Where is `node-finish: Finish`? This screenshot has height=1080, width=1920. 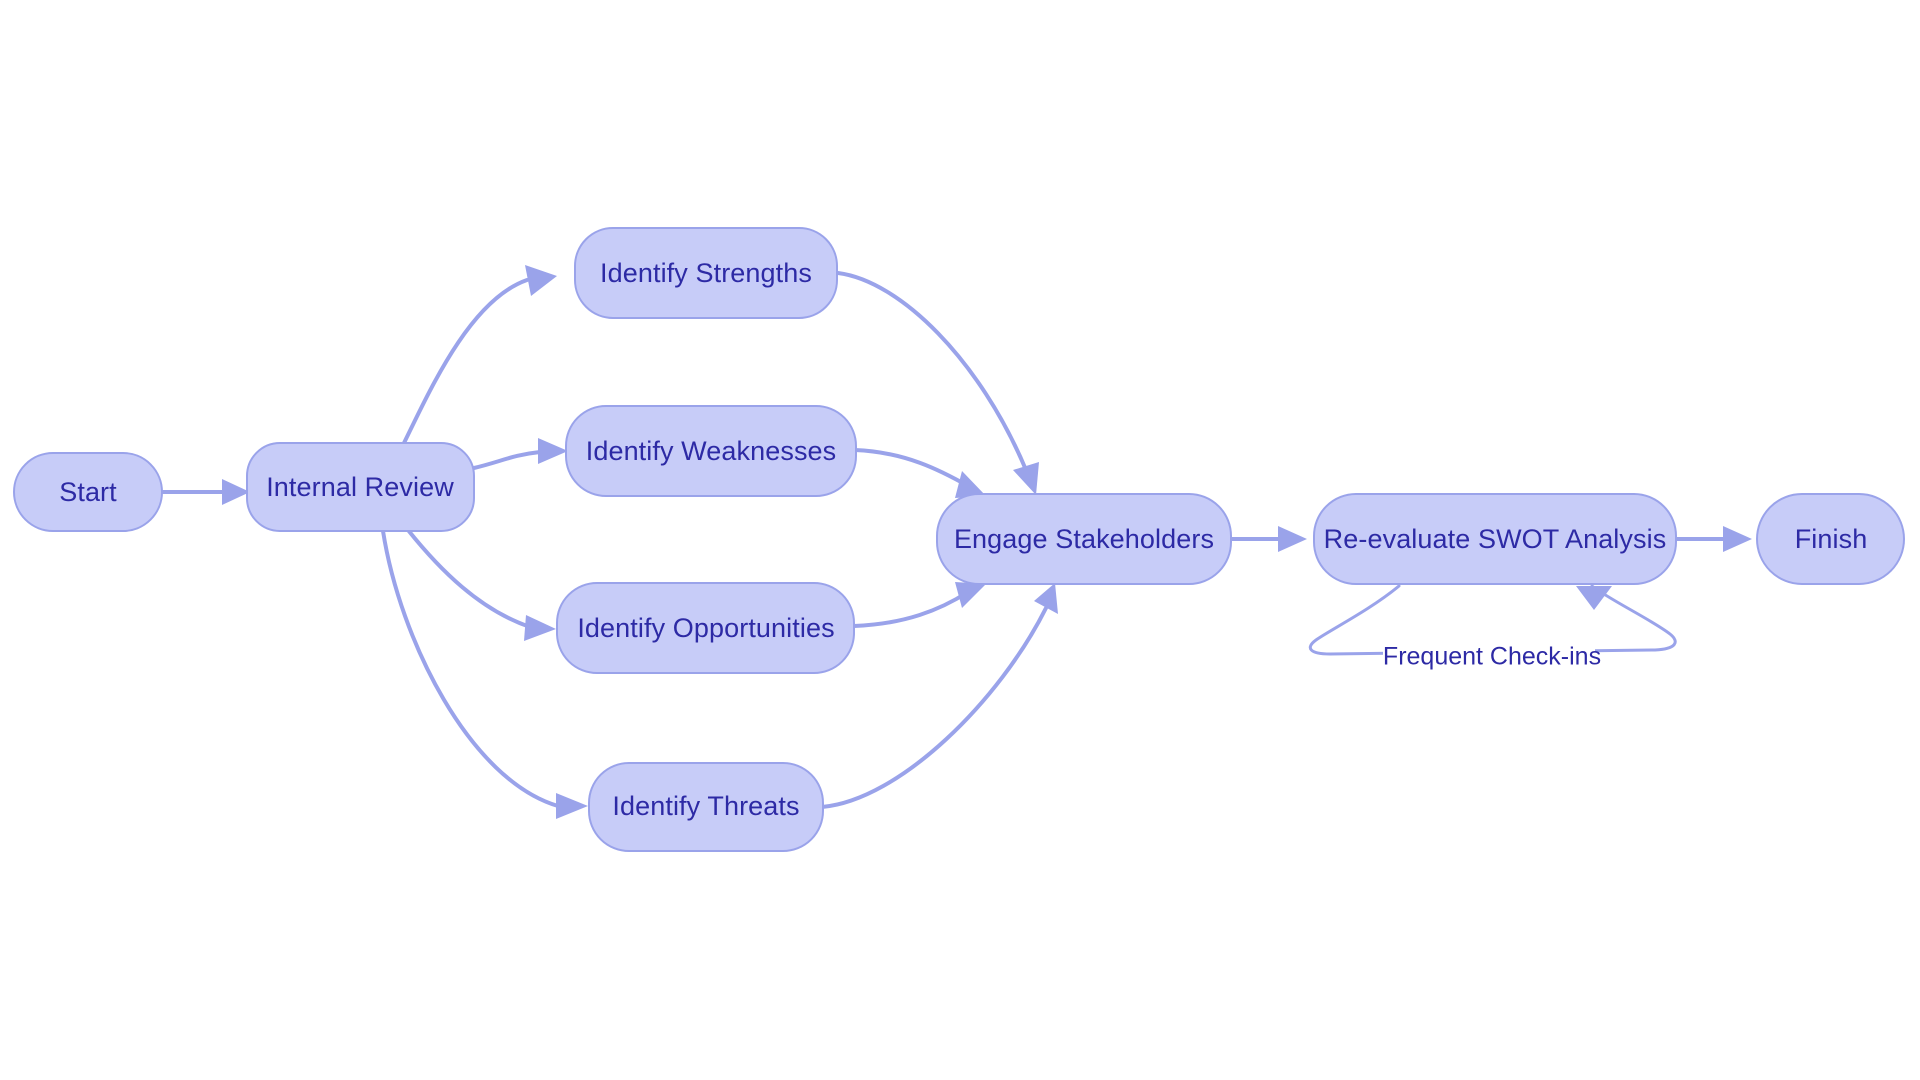
node-finish: Finish is located at coordinates (1830, 539).